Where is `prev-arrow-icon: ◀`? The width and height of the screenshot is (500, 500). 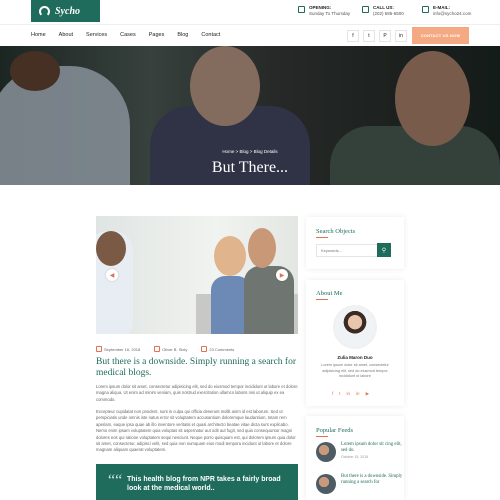
prev-arrow-icon: ◀ is located at coordinates (112, 275).